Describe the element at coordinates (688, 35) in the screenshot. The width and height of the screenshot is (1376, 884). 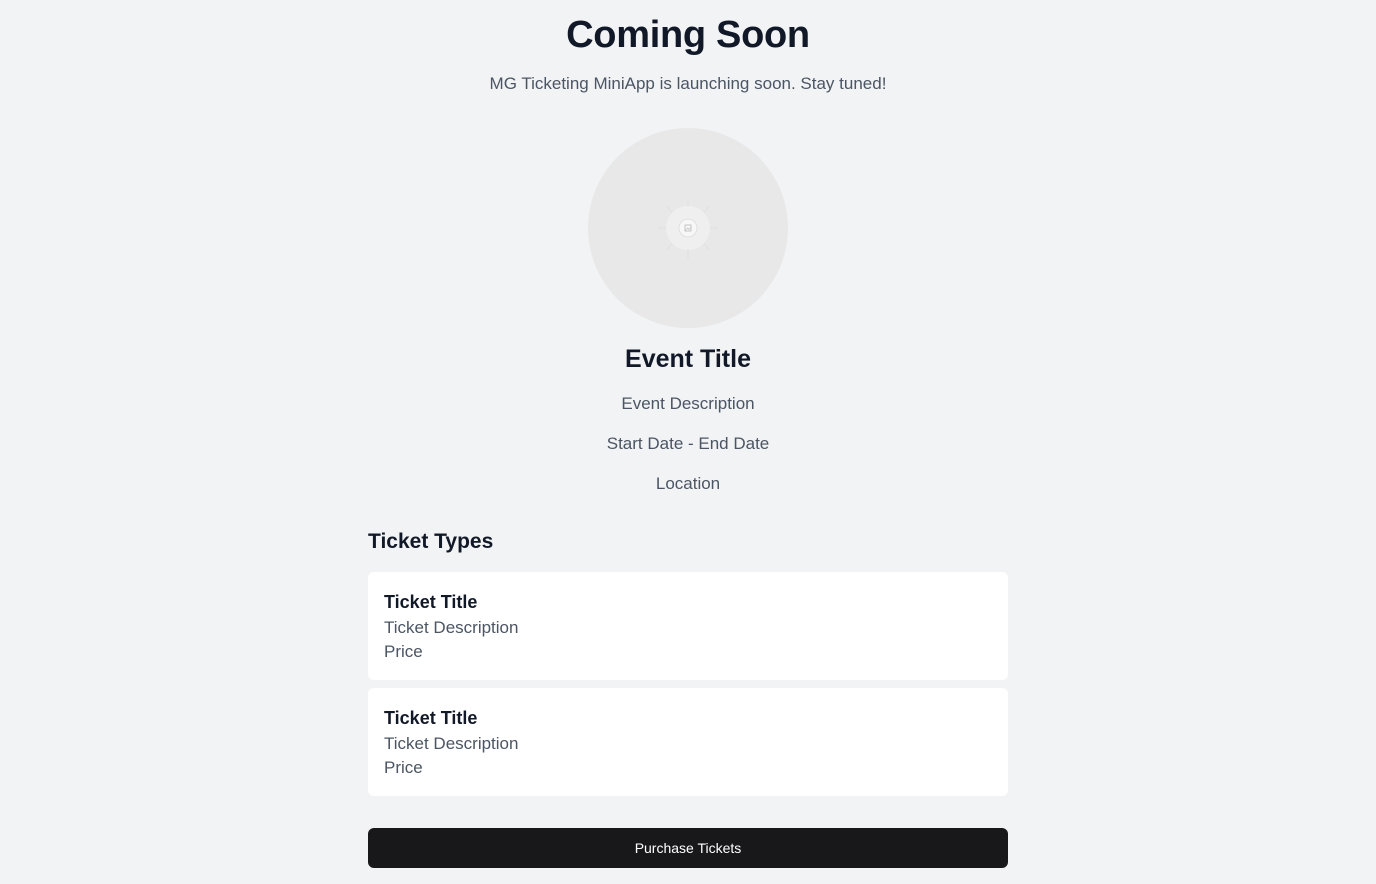
I see `page-title: Coming Soon` at that location.